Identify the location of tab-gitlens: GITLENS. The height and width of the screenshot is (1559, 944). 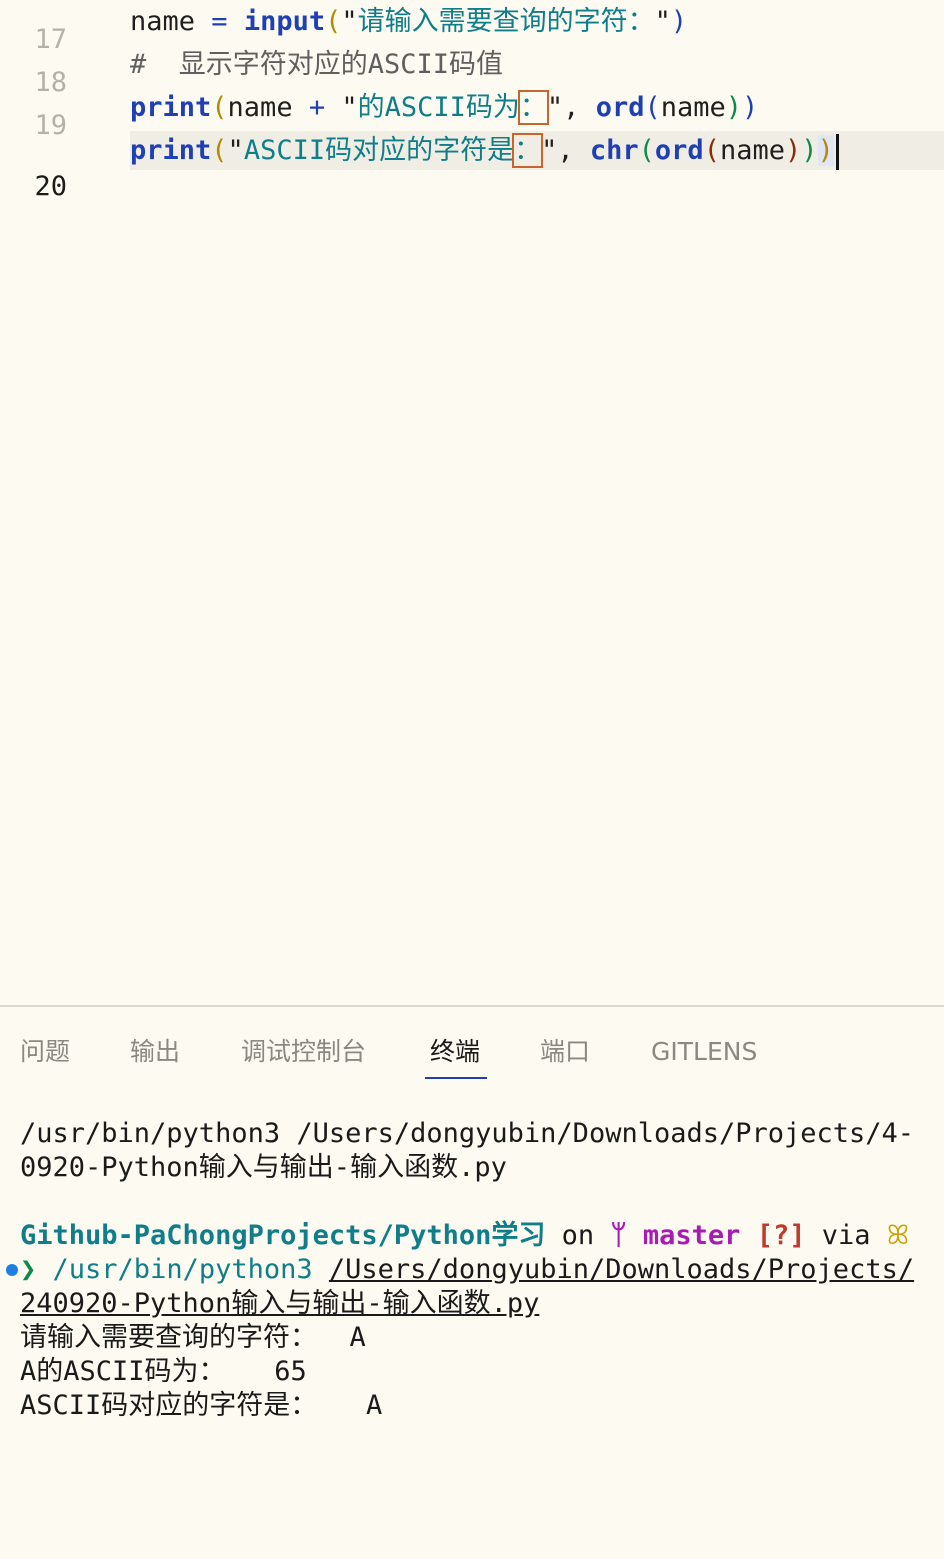
(704, 1052).